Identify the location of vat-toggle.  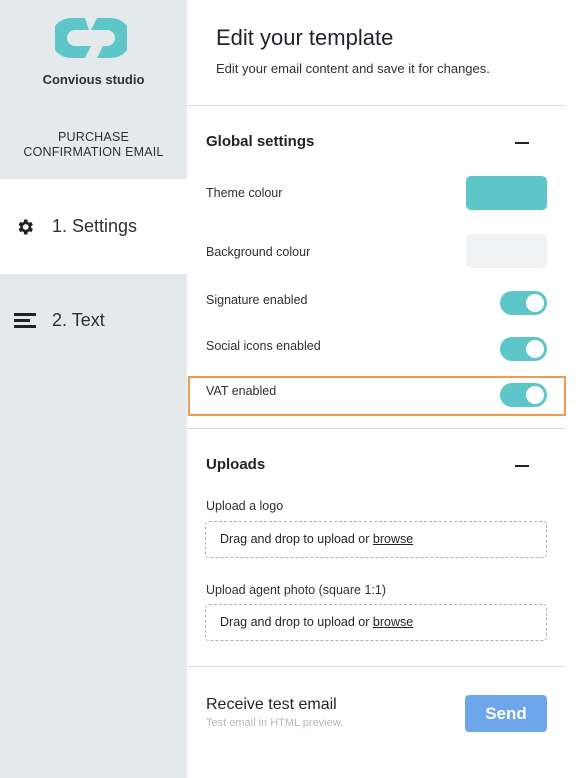
(523, 395).